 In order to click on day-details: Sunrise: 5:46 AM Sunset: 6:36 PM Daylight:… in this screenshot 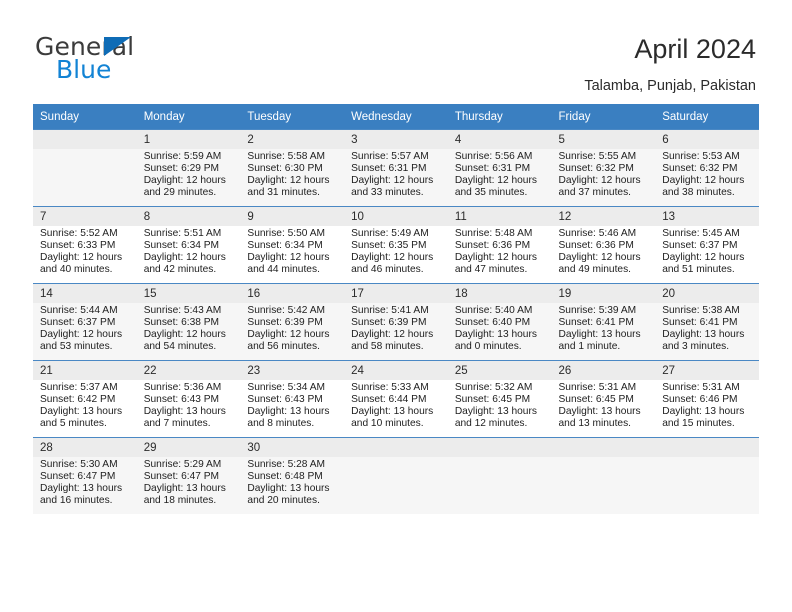, I will do `click(604, 251)`.